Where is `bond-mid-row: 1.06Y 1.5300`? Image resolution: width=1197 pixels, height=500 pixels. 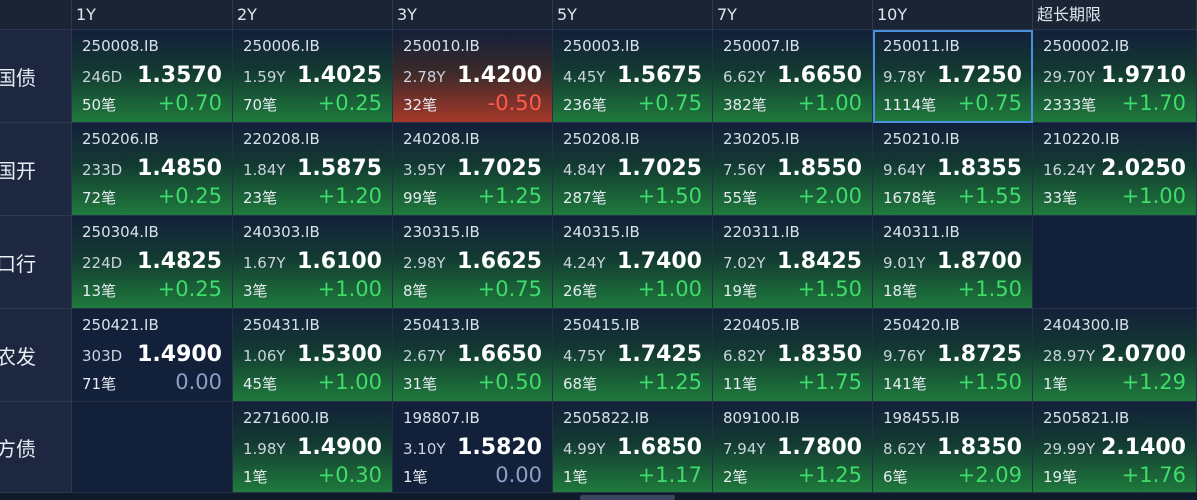
bond-mid-row: 1.06Y 1.5300 is located at coordinates (312, 355).